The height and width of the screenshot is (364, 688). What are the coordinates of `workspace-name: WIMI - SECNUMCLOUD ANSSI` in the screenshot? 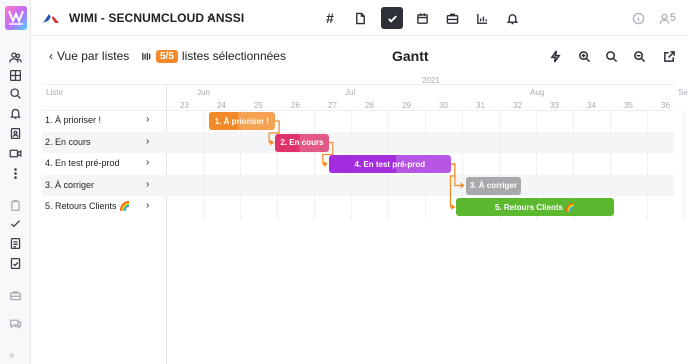 It's located at (156, 18).